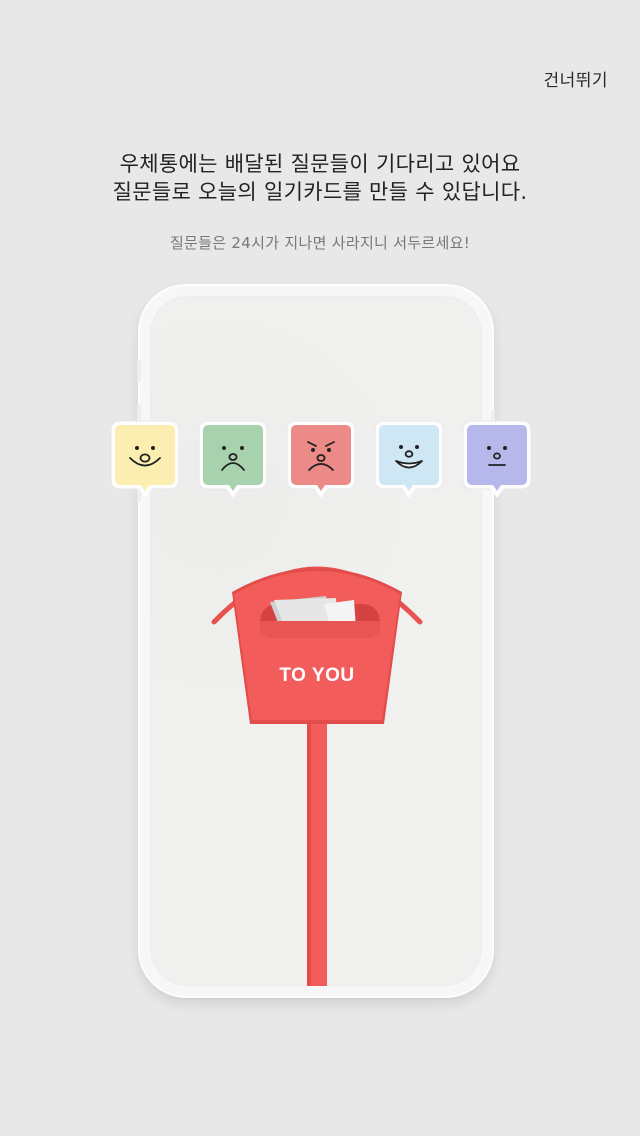  I want to click on intro-line-1: 우체통에는 배달된 질문들이 기다리고 있어요, so click(320, 164).